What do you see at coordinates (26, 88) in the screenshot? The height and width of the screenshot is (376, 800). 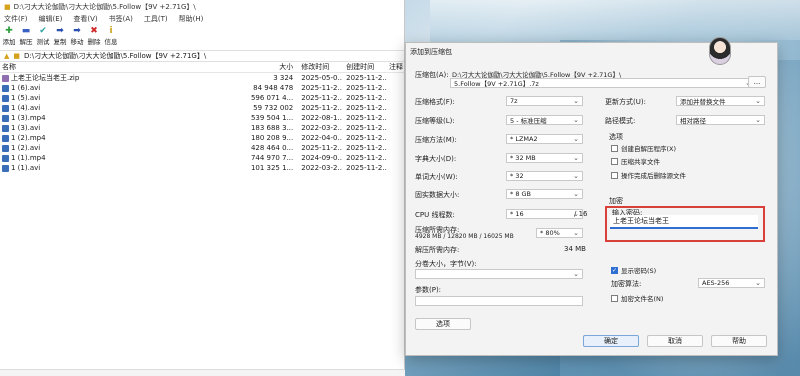 I see `file-name: 1 (6).avi` at bounding box center [26, 88].